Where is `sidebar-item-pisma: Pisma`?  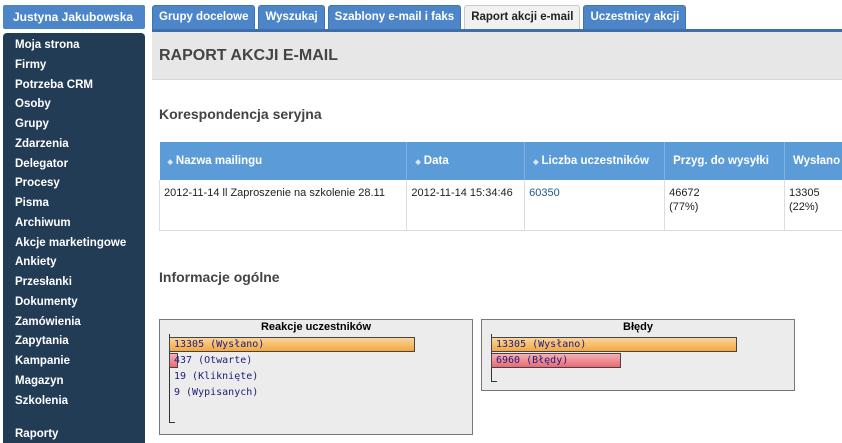 sidebar-item-pisma: Pisma is located at coordinates (74, 204).